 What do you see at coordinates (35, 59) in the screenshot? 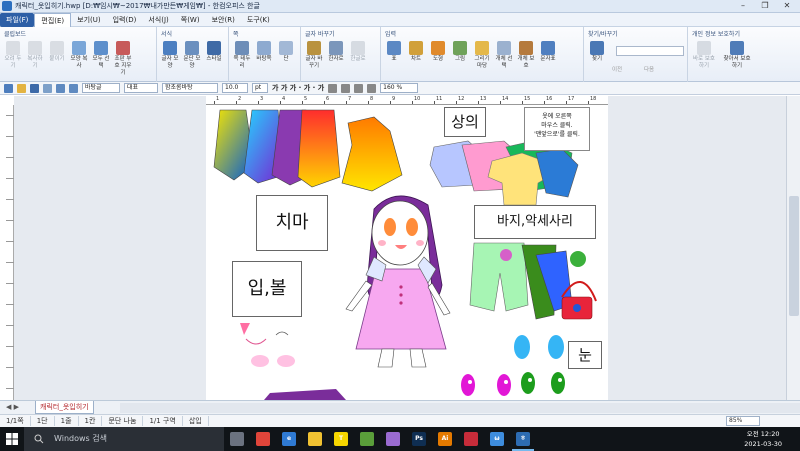
I see `copy-button: 복사하기` at bounding box center [35, 59].